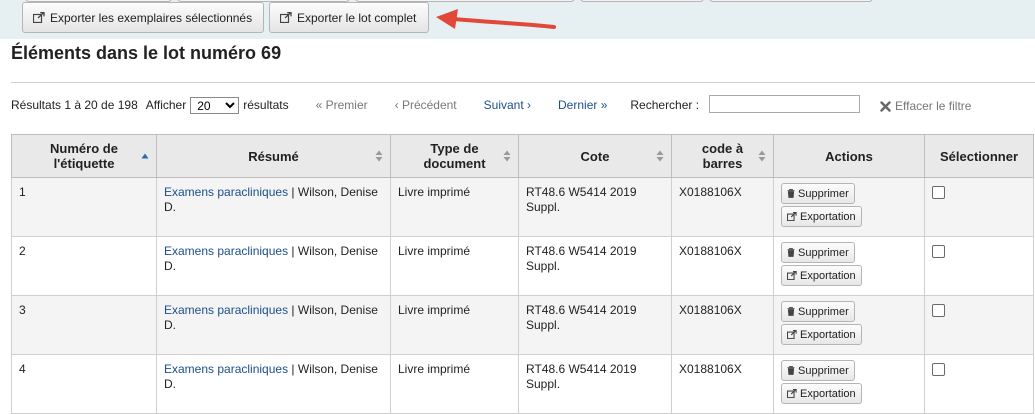 The image size is (1035, 414). What do you see at coordinates (979, 156) in the screenshot?
I see `column-header-select: Sélectionner` at bounding box center [979, 156].